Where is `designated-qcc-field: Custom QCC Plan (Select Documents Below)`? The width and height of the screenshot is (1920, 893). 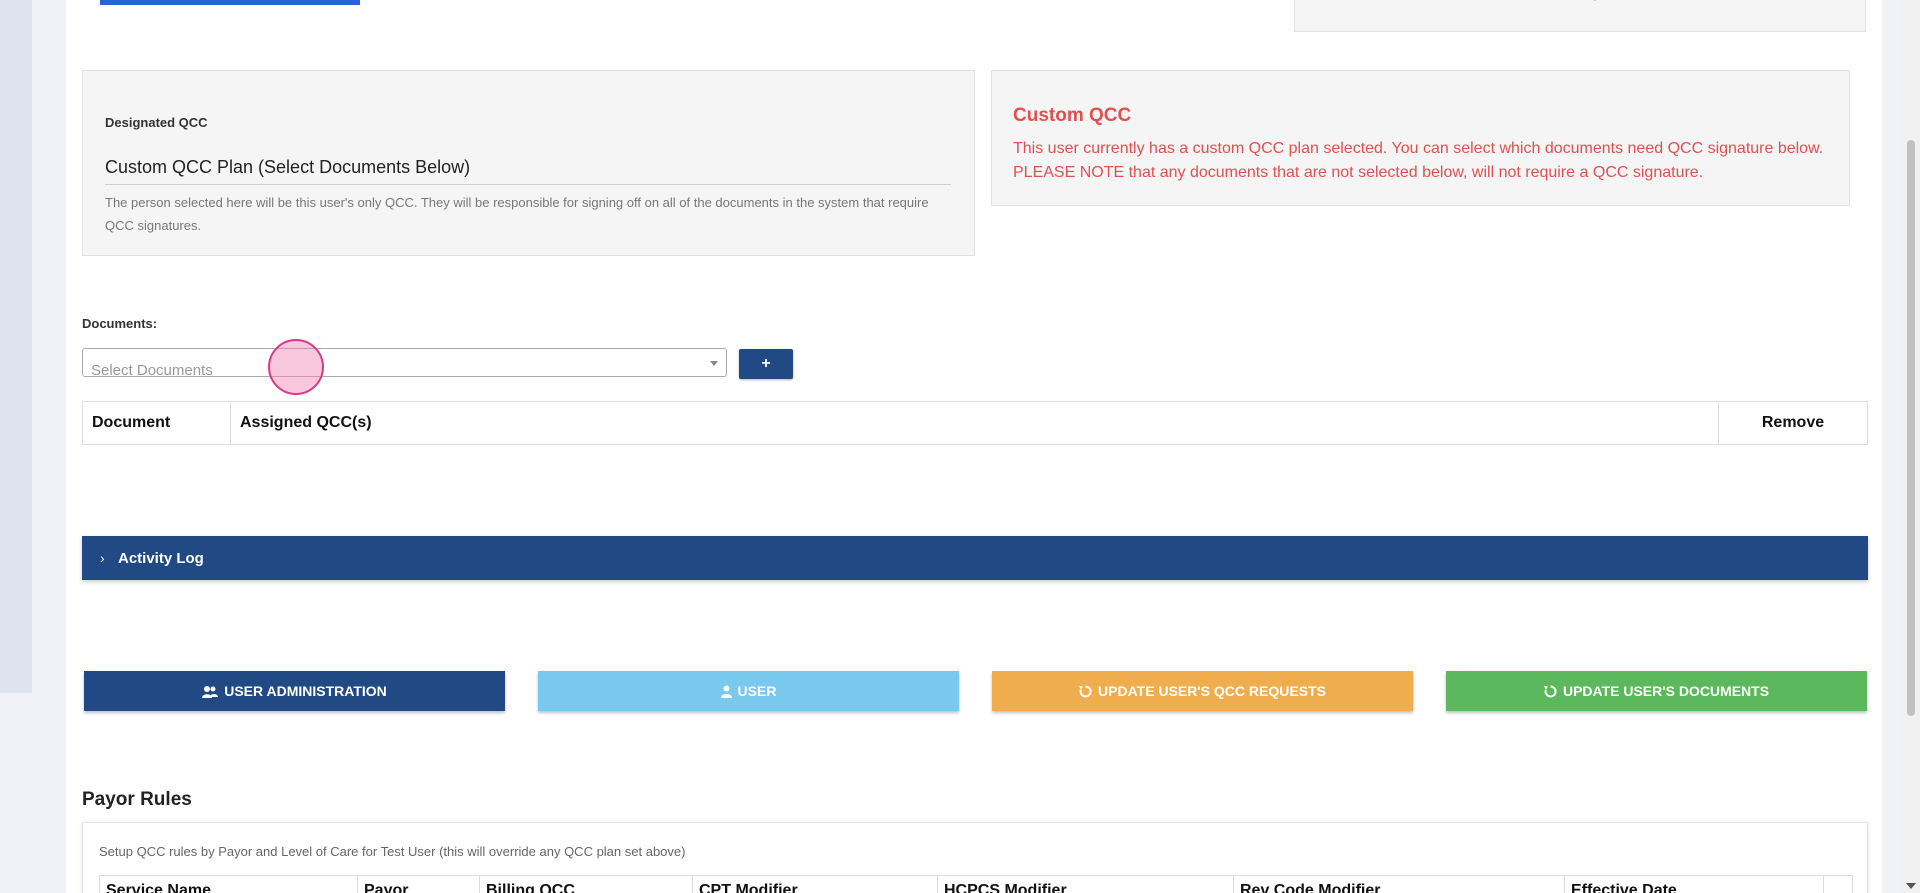 designated-qcc-field: Custom QCC Plan (Select Documents Below) is located at coordinates (528, 171).